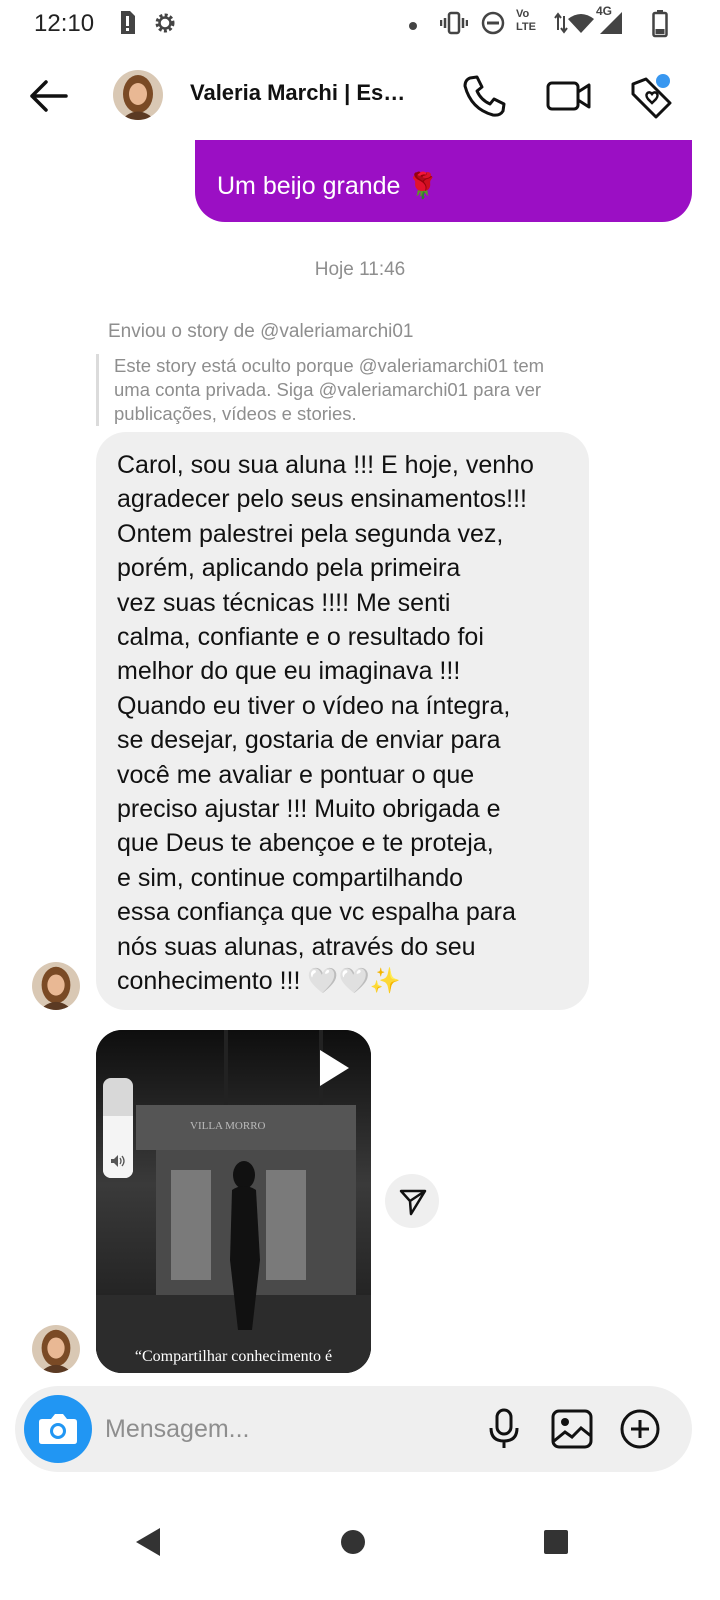  What do you see at coordinates (360, 24) in the screenshot?
I see `status-bar: 12:10 Vo LTE 4G` at bounding box center [360, 24].